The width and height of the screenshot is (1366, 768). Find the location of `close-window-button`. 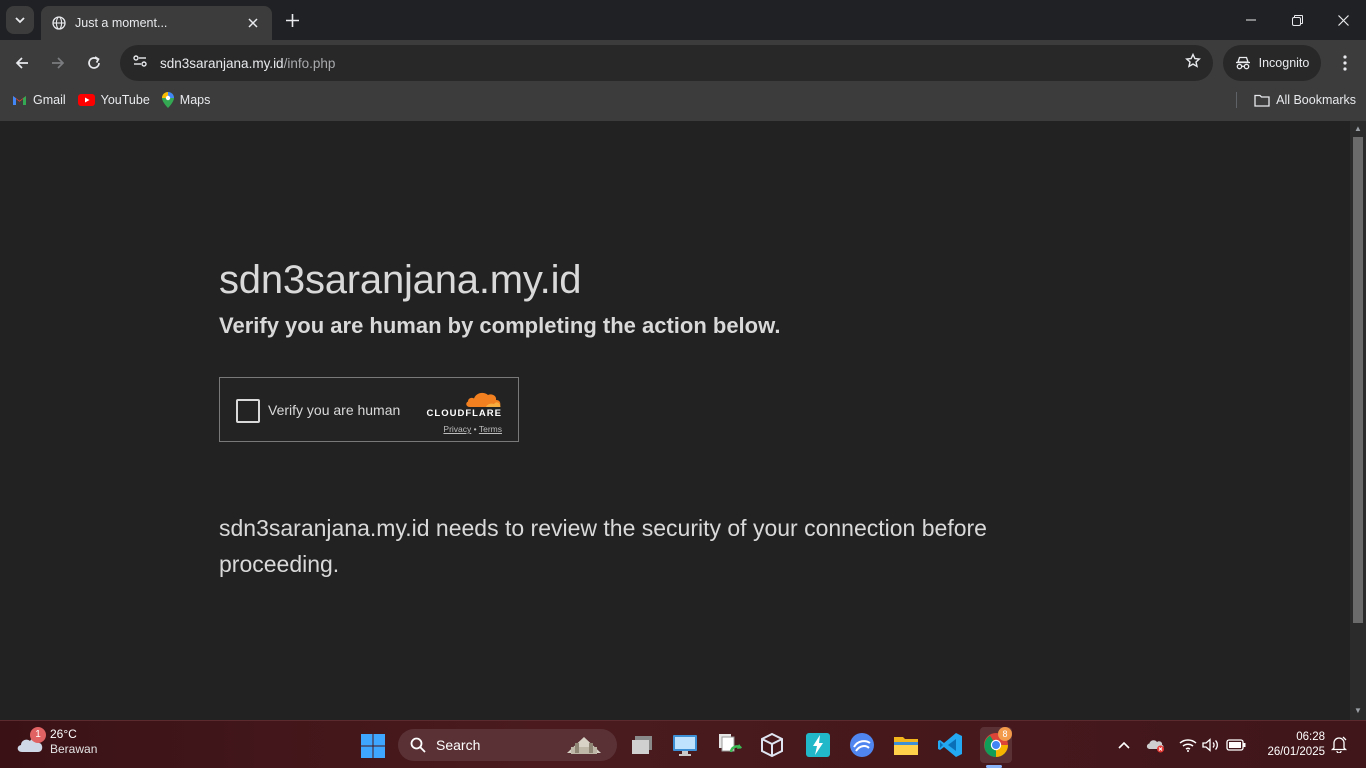

close-window-button is located at coordinates (1343, 20).